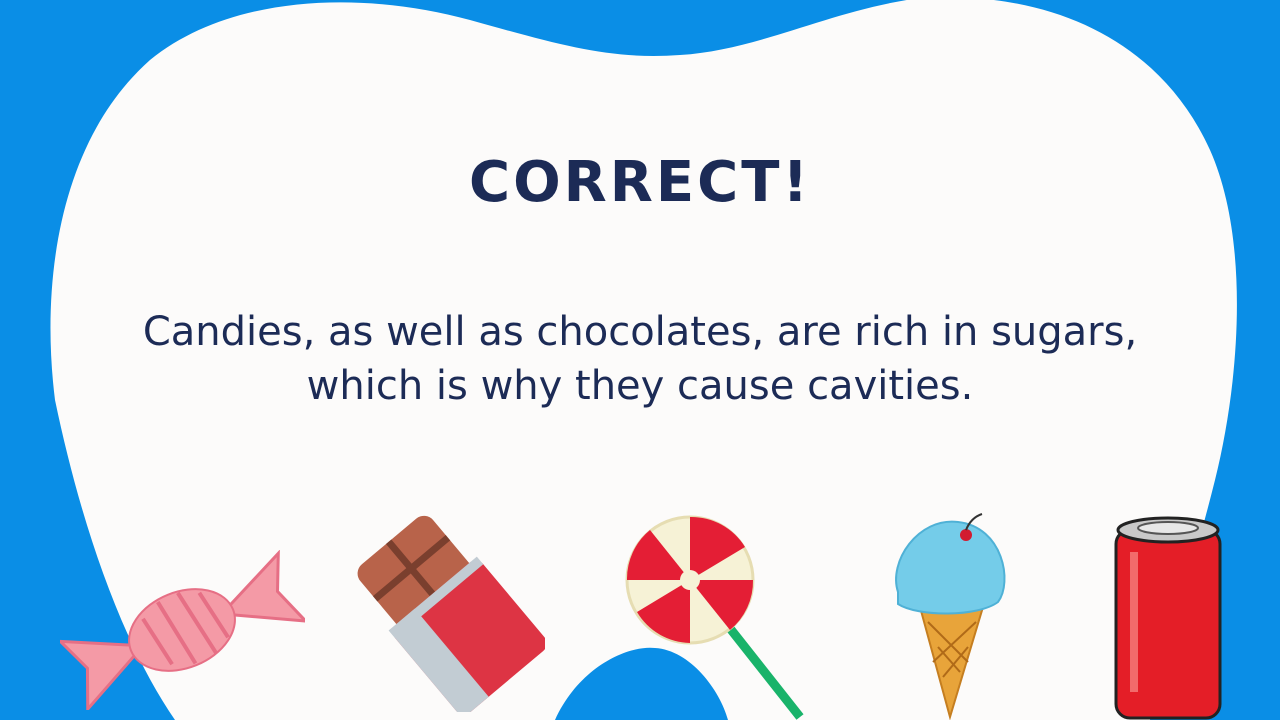 This screenshot has width=1280, height=720. Describe the element at coordinates (950, 616) in the screenshot. I see `ice-cream-cone-icon` at that location.